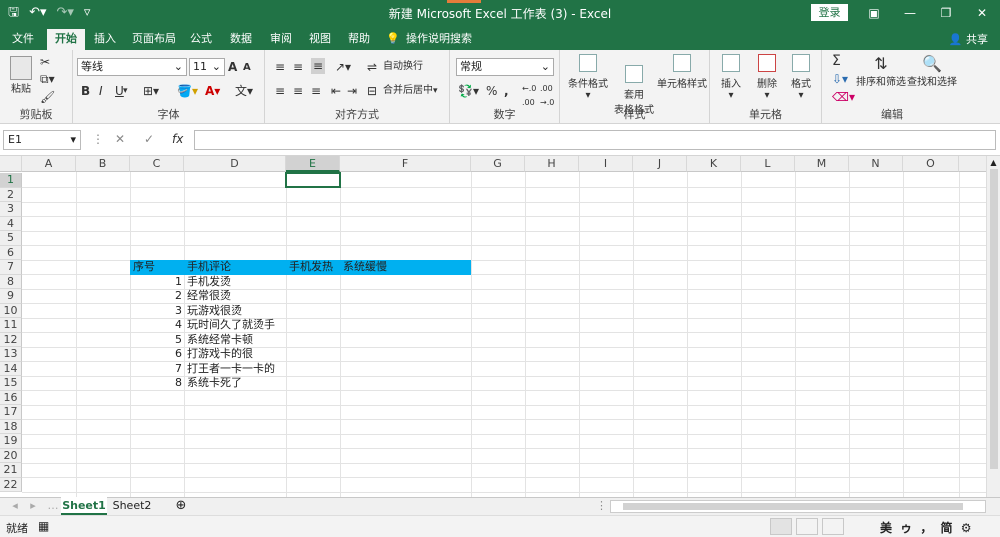 This screenshot has height=537, width=1000. I want to click on ime-toolbar: 美 ゥ ， 简 ⚙, so click(926, 527).